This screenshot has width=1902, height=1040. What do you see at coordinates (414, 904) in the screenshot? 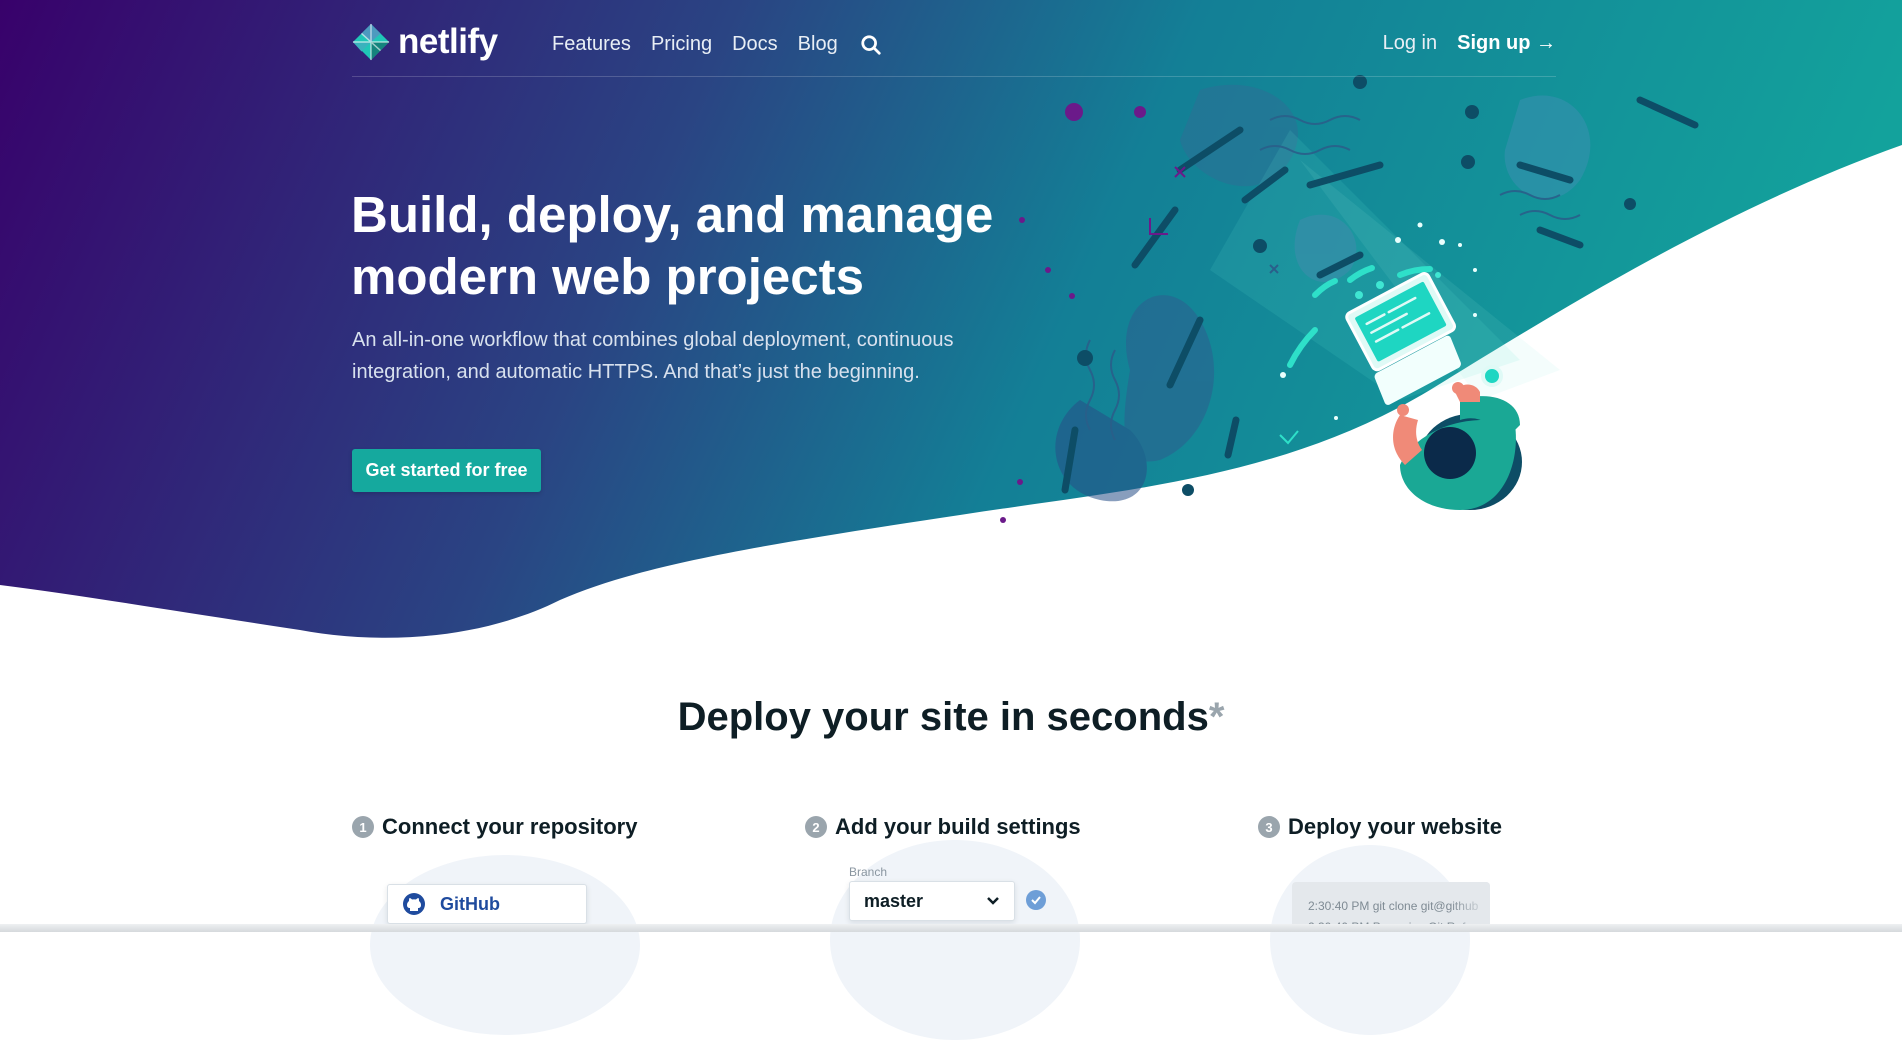
I see `github-icon` at bounding box center [414, 904].